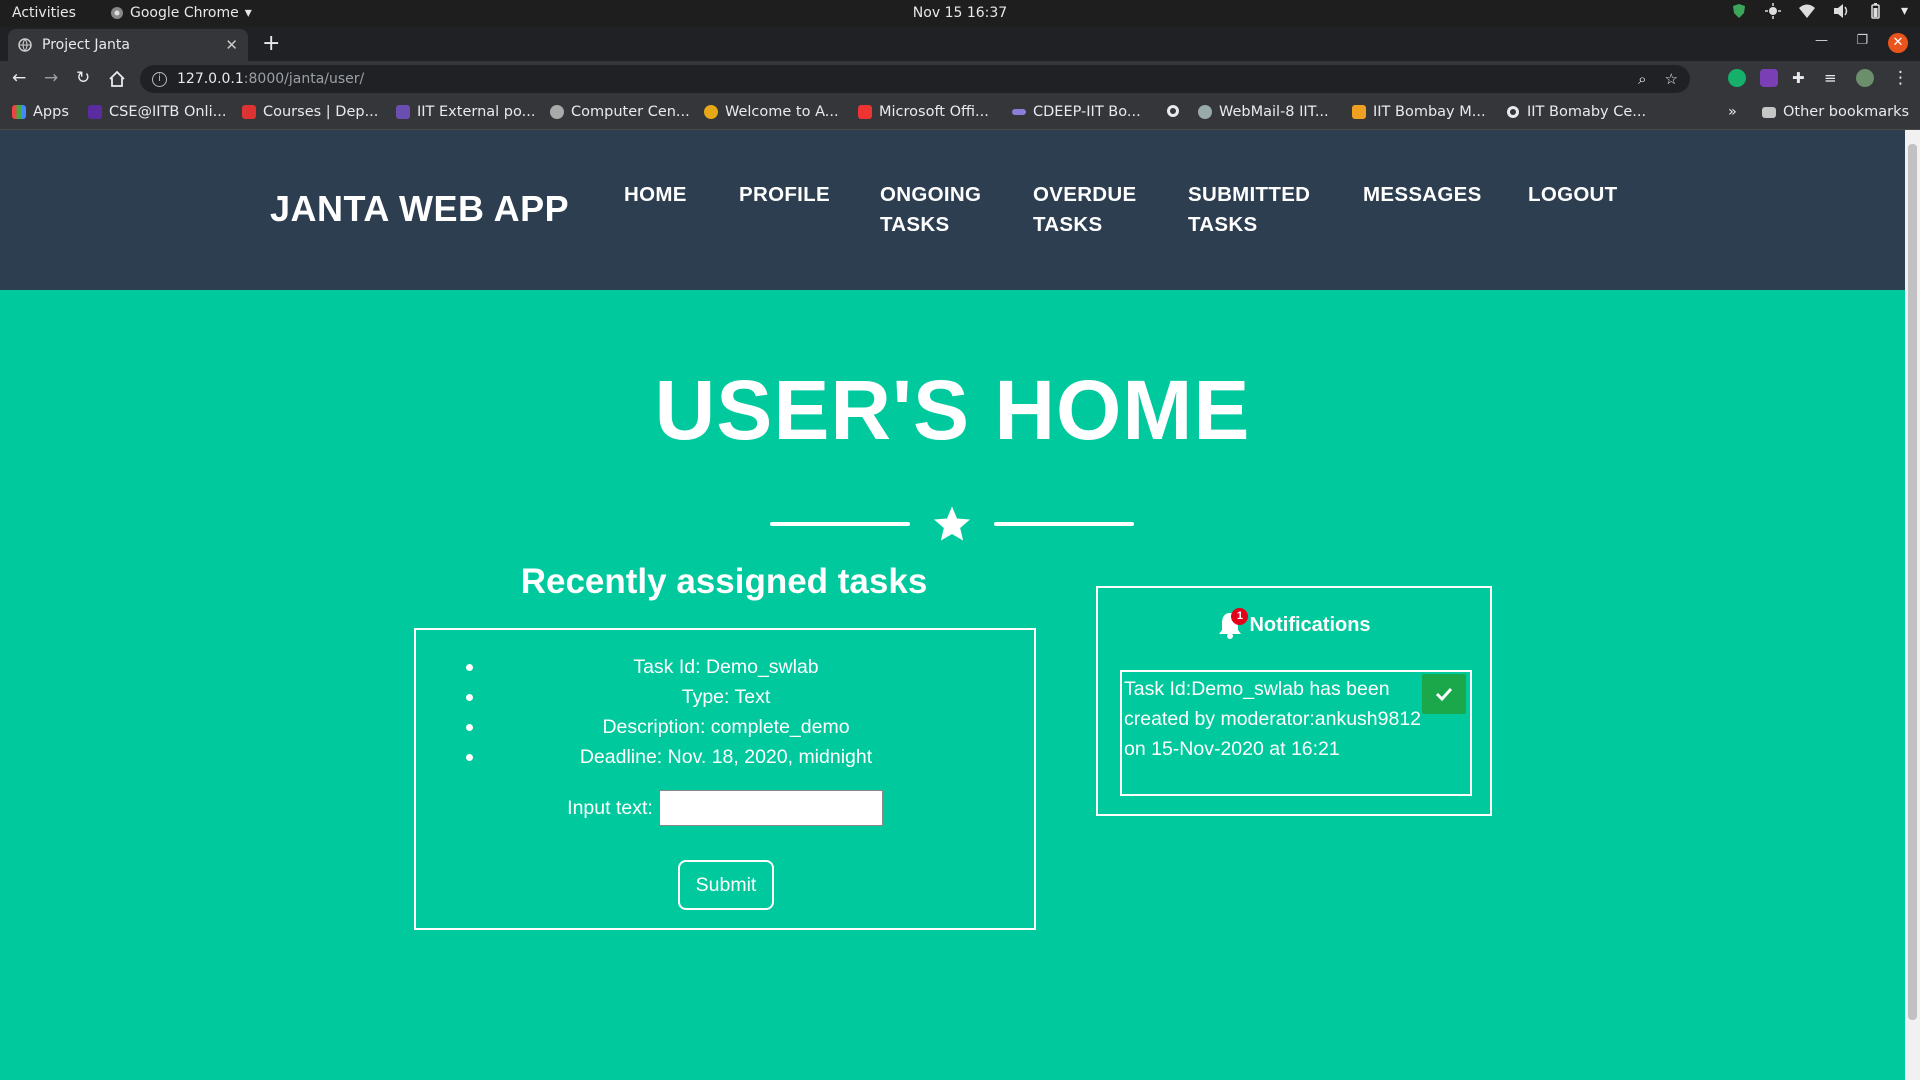  What do you see at coordinates (1900, 78) in the screenshot?
I see `menu-kebab-icon: ⋮` at bounding box center [1900, 78].